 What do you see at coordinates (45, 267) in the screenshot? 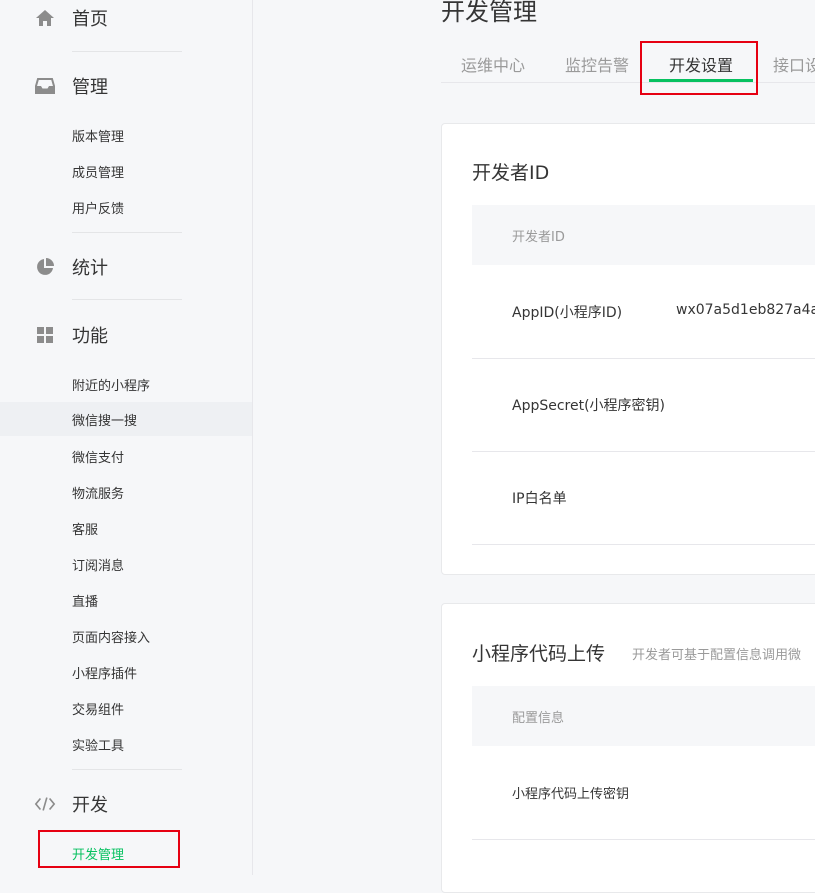
I see `pie-chart-icon` at bounding box center [45, 267].